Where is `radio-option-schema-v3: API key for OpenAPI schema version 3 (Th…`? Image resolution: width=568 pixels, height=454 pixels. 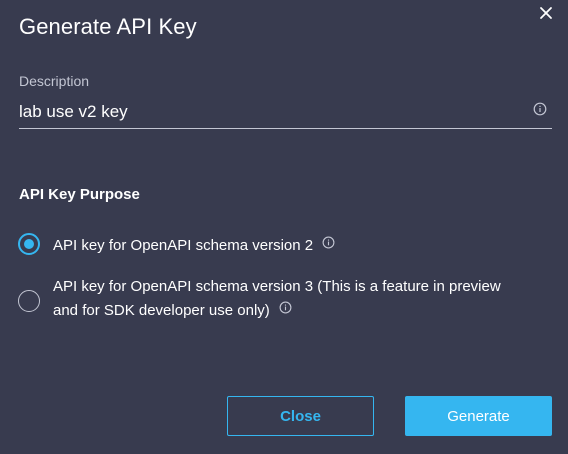 radio-option-schema-v3: API key for OpenAPI schema version 3 (Th… is located at coordinates (259, 298).